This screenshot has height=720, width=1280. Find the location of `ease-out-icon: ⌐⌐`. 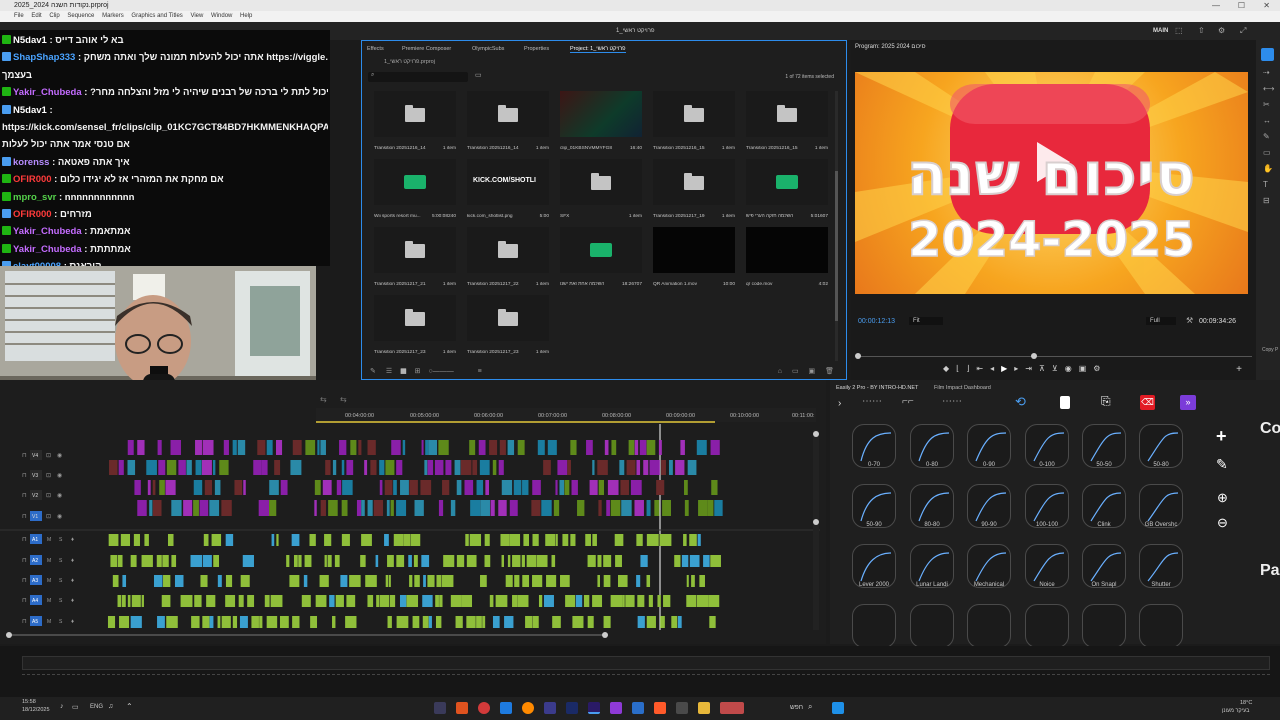

ease-out-icon: ⌐⌐ is located at coordinates (908, 401).